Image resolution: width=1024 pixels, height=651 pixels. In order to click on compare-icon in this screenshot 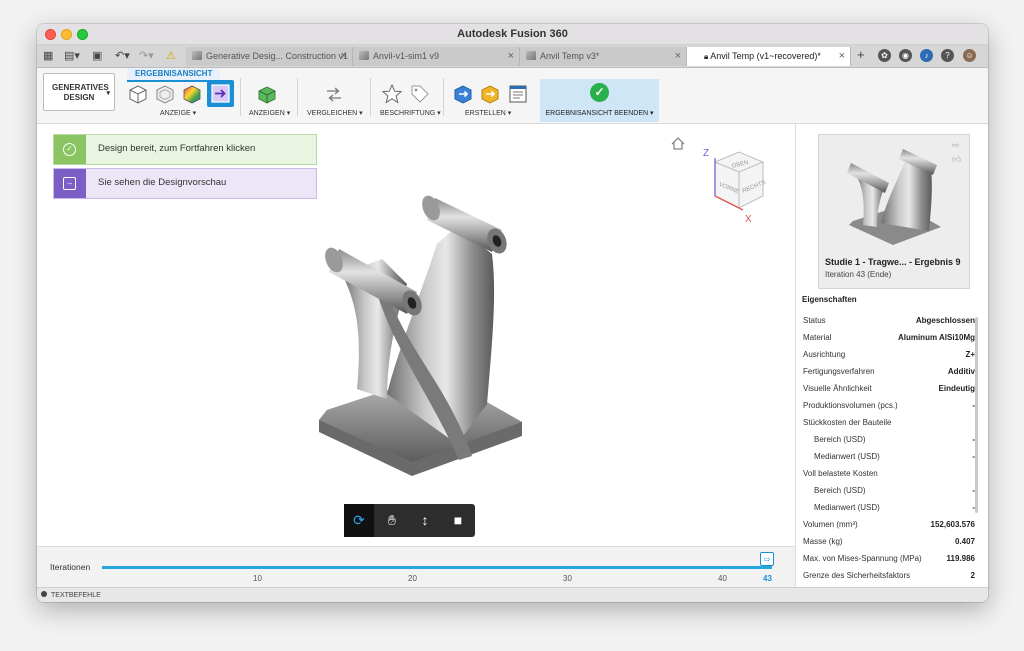, I will do `click(334, 94)`.